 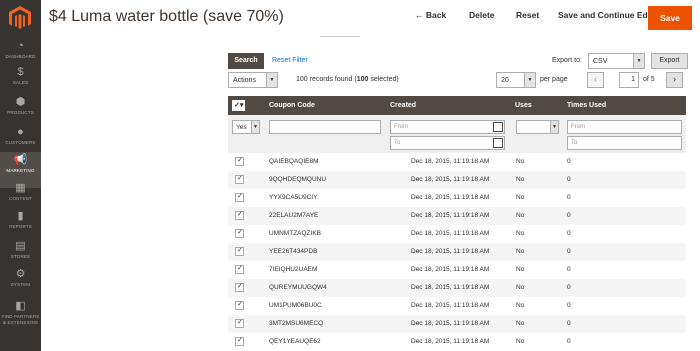 What do you see at coordinates (457, 288) in the screenshot?
I see `table-row: QUREYMUUGQW4 Dec 18, 2015, 11:19:18 AM No 0` at bounding box center [457, 288].